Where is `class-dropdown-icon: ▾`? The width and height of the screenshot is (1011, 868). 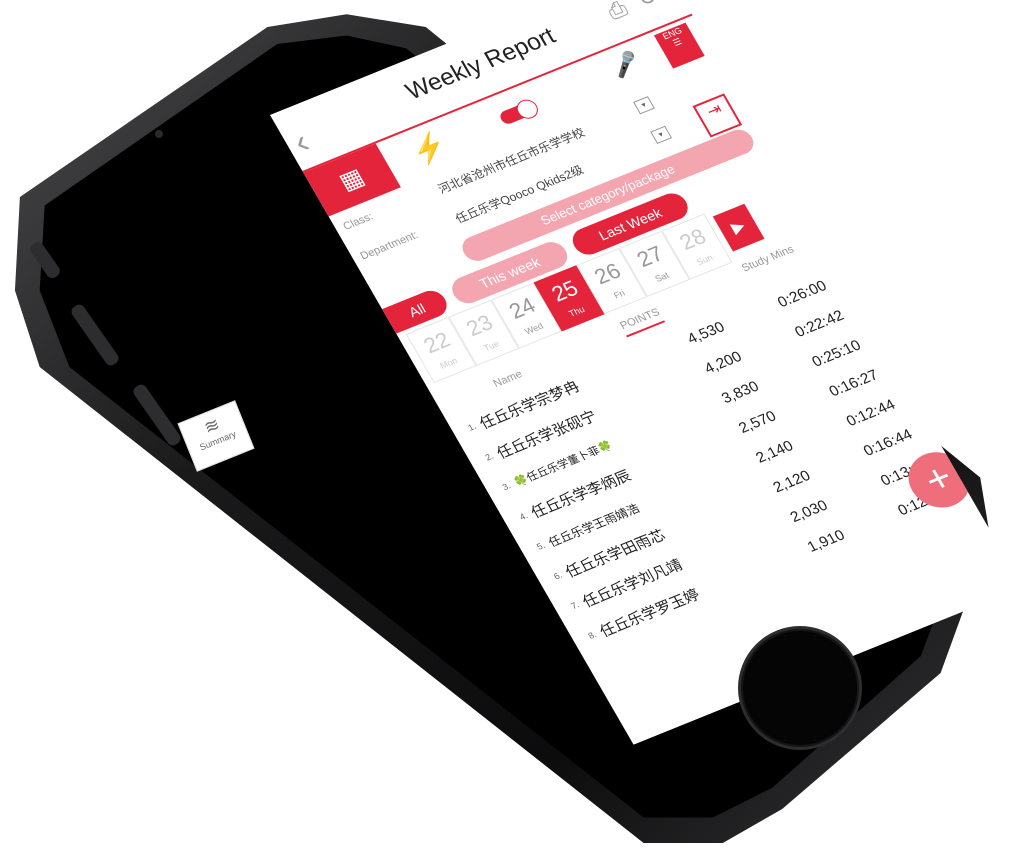
class-dropdown-icon: ▾ is located at coordinates (644, 105).